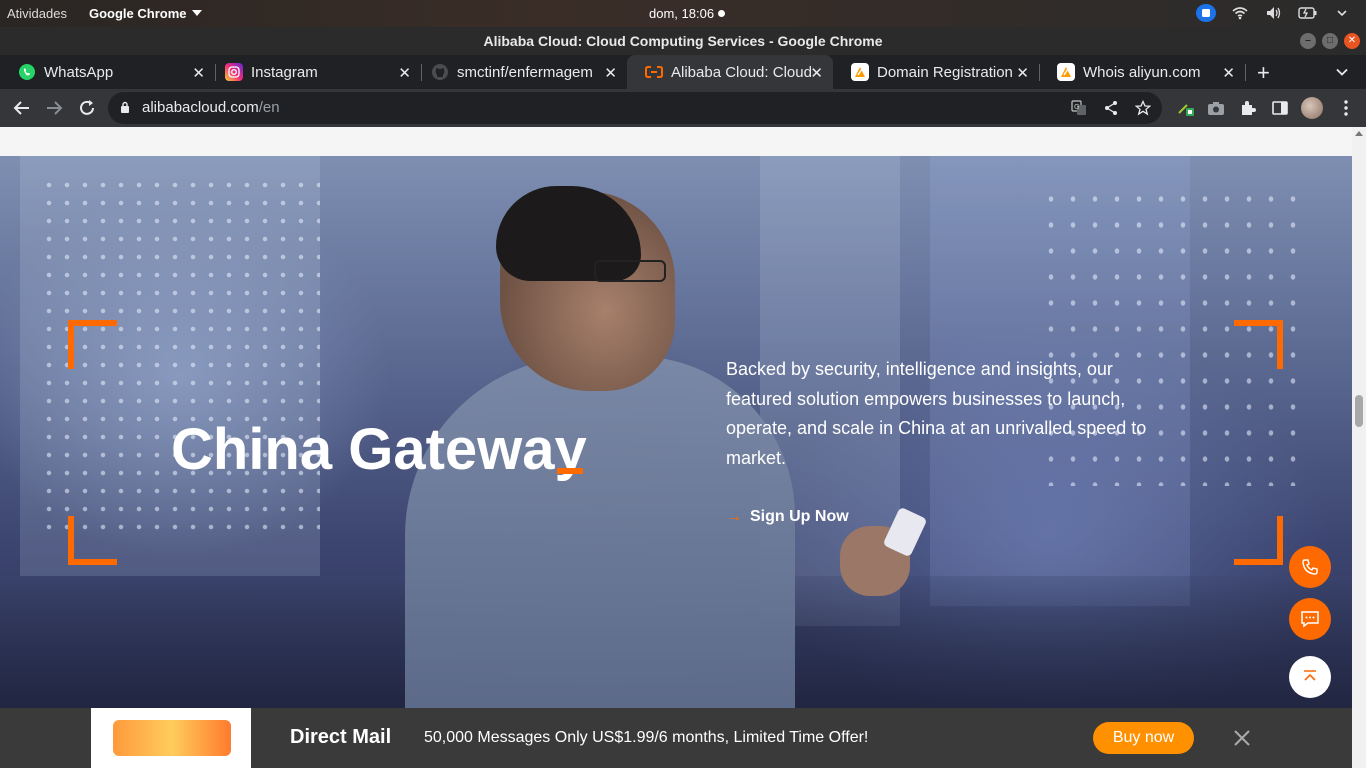  I want to click on whatsapp-icon, so click(27, 72).